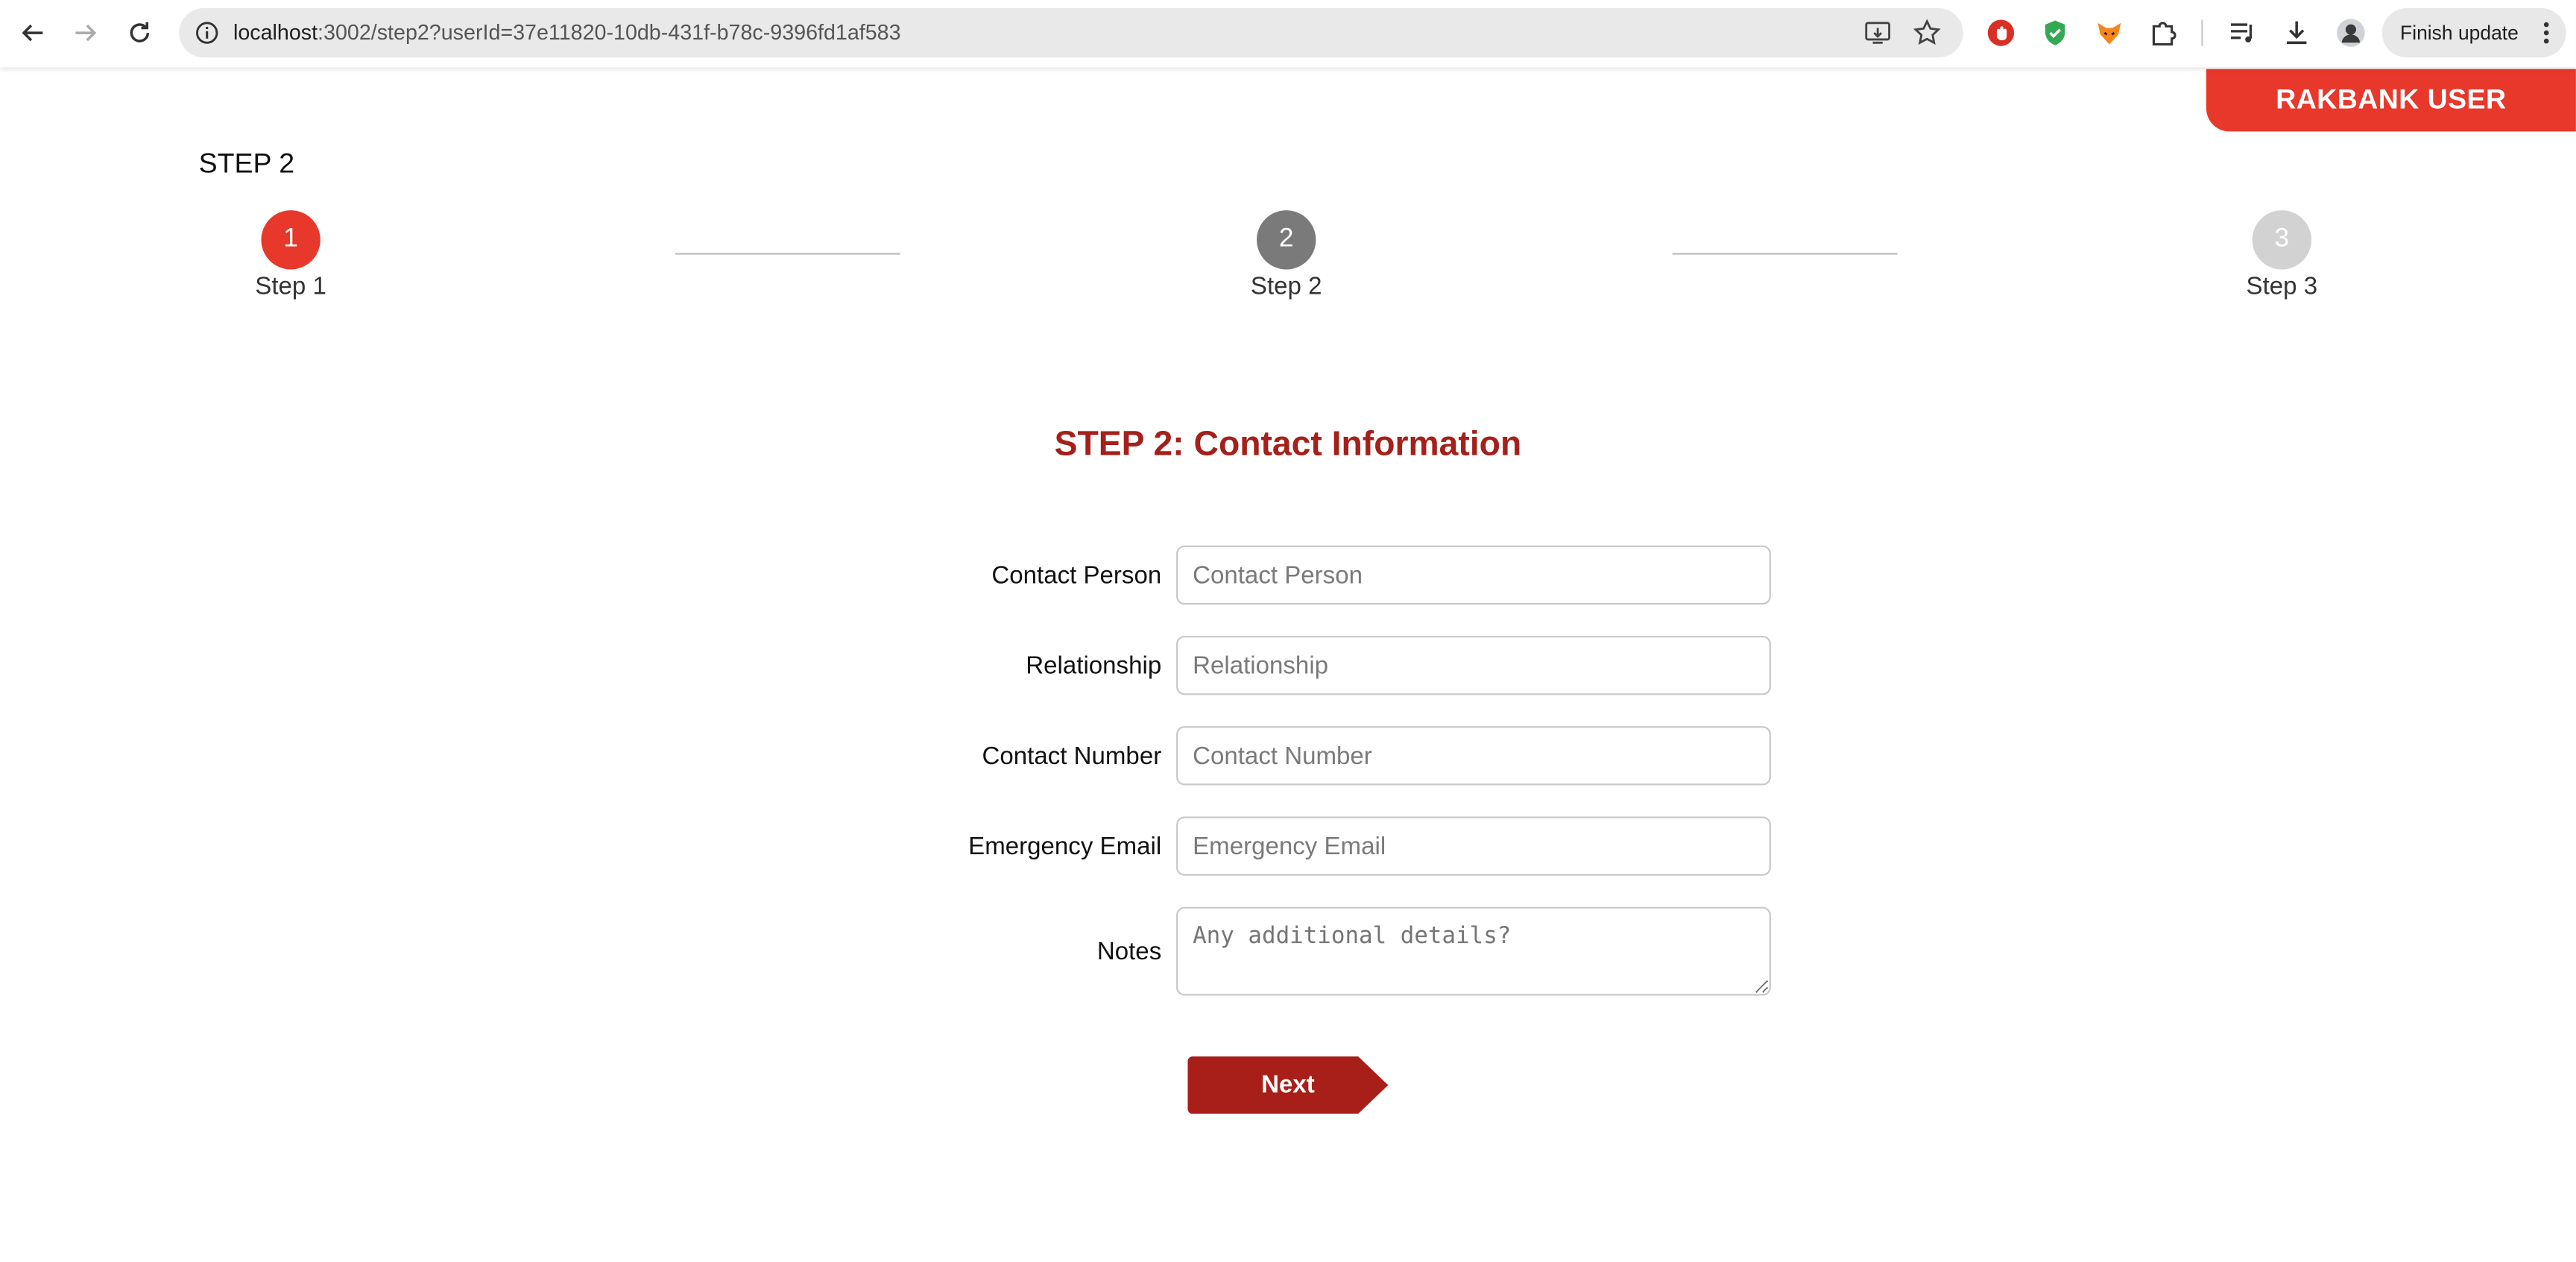 This screenshot has width=2576, height=1262. What do you see at coordinates (1094, 666) in the screenshot?
I see `relationship-label: Relationship` at bounding box center [1094, 666].